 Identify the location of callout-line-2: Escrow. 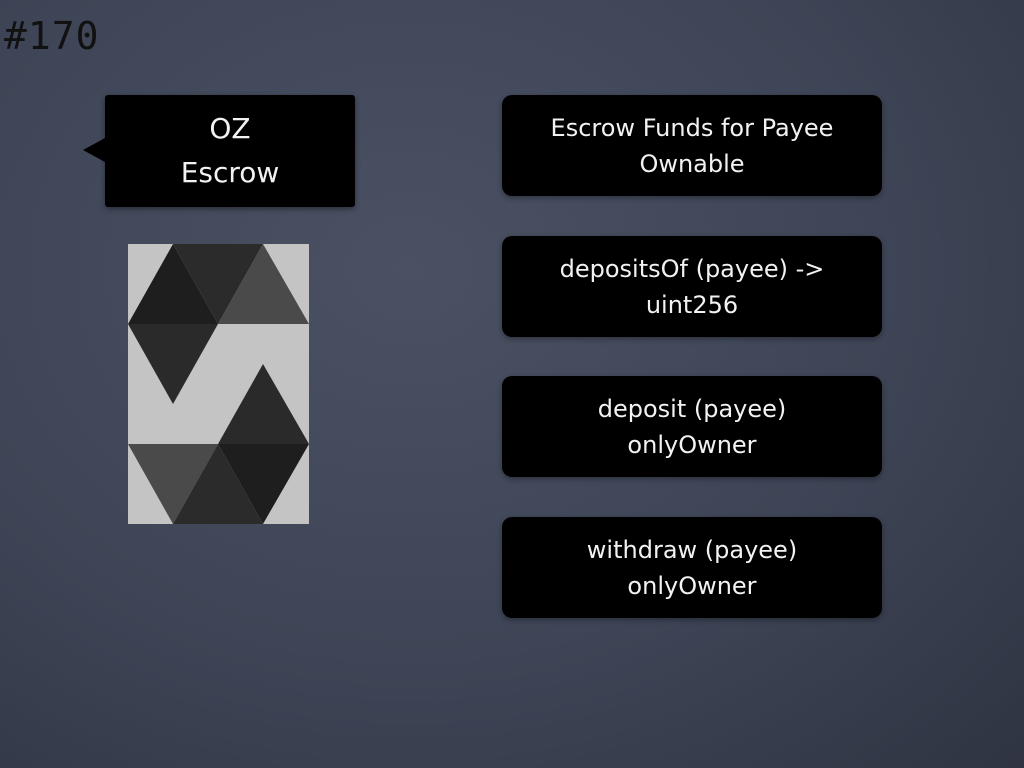
(230, 172).